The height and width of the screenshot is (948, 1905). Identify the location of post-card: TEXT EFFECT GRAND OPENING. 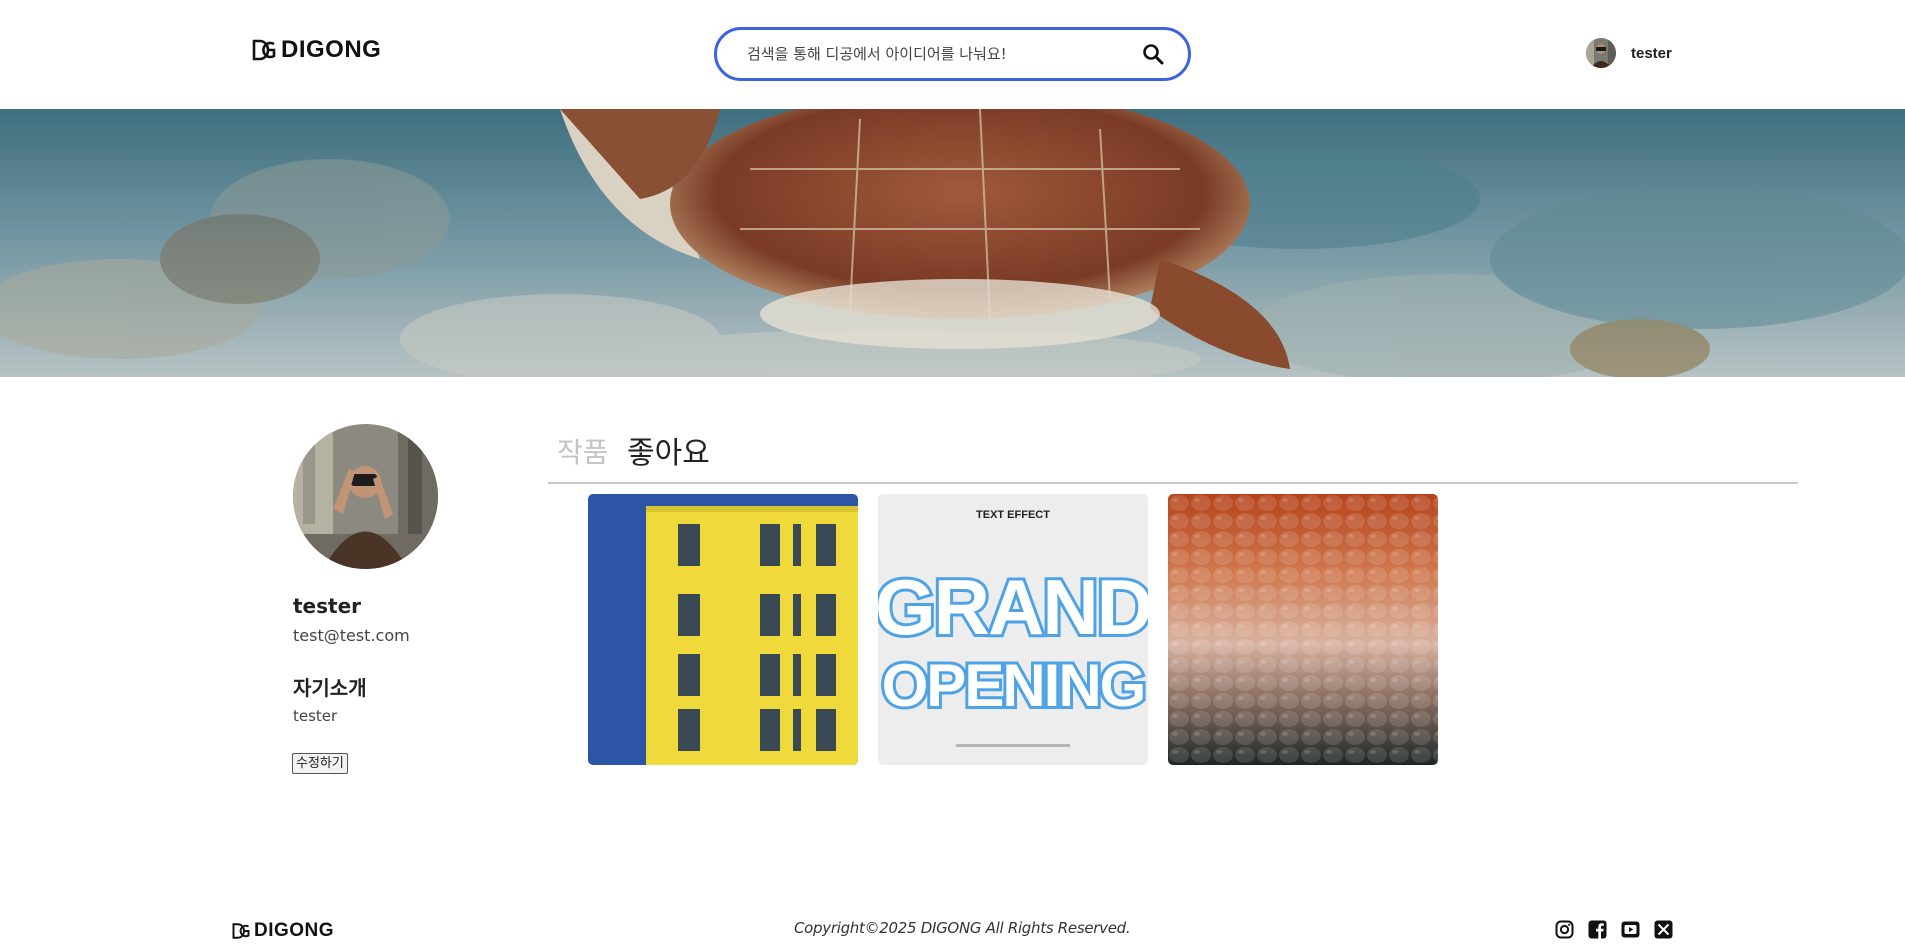
(1013, 629).